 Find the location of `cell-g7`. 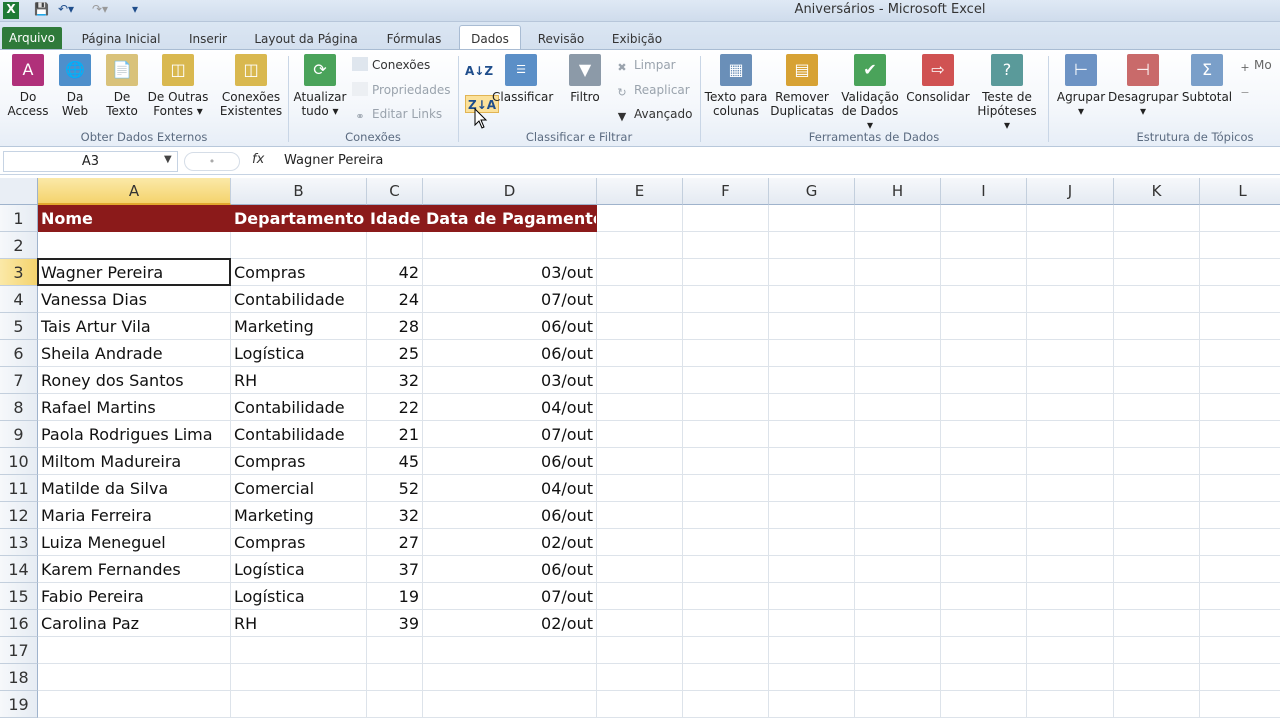

cell-g7 is located at coordinates (812, 380).